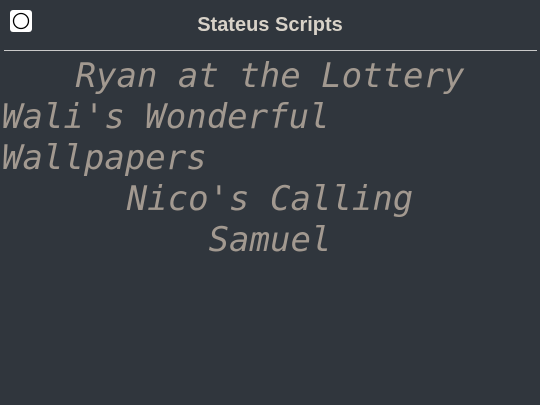  I want to click on header-bar: Stateus Scripts, so click(270, 25).